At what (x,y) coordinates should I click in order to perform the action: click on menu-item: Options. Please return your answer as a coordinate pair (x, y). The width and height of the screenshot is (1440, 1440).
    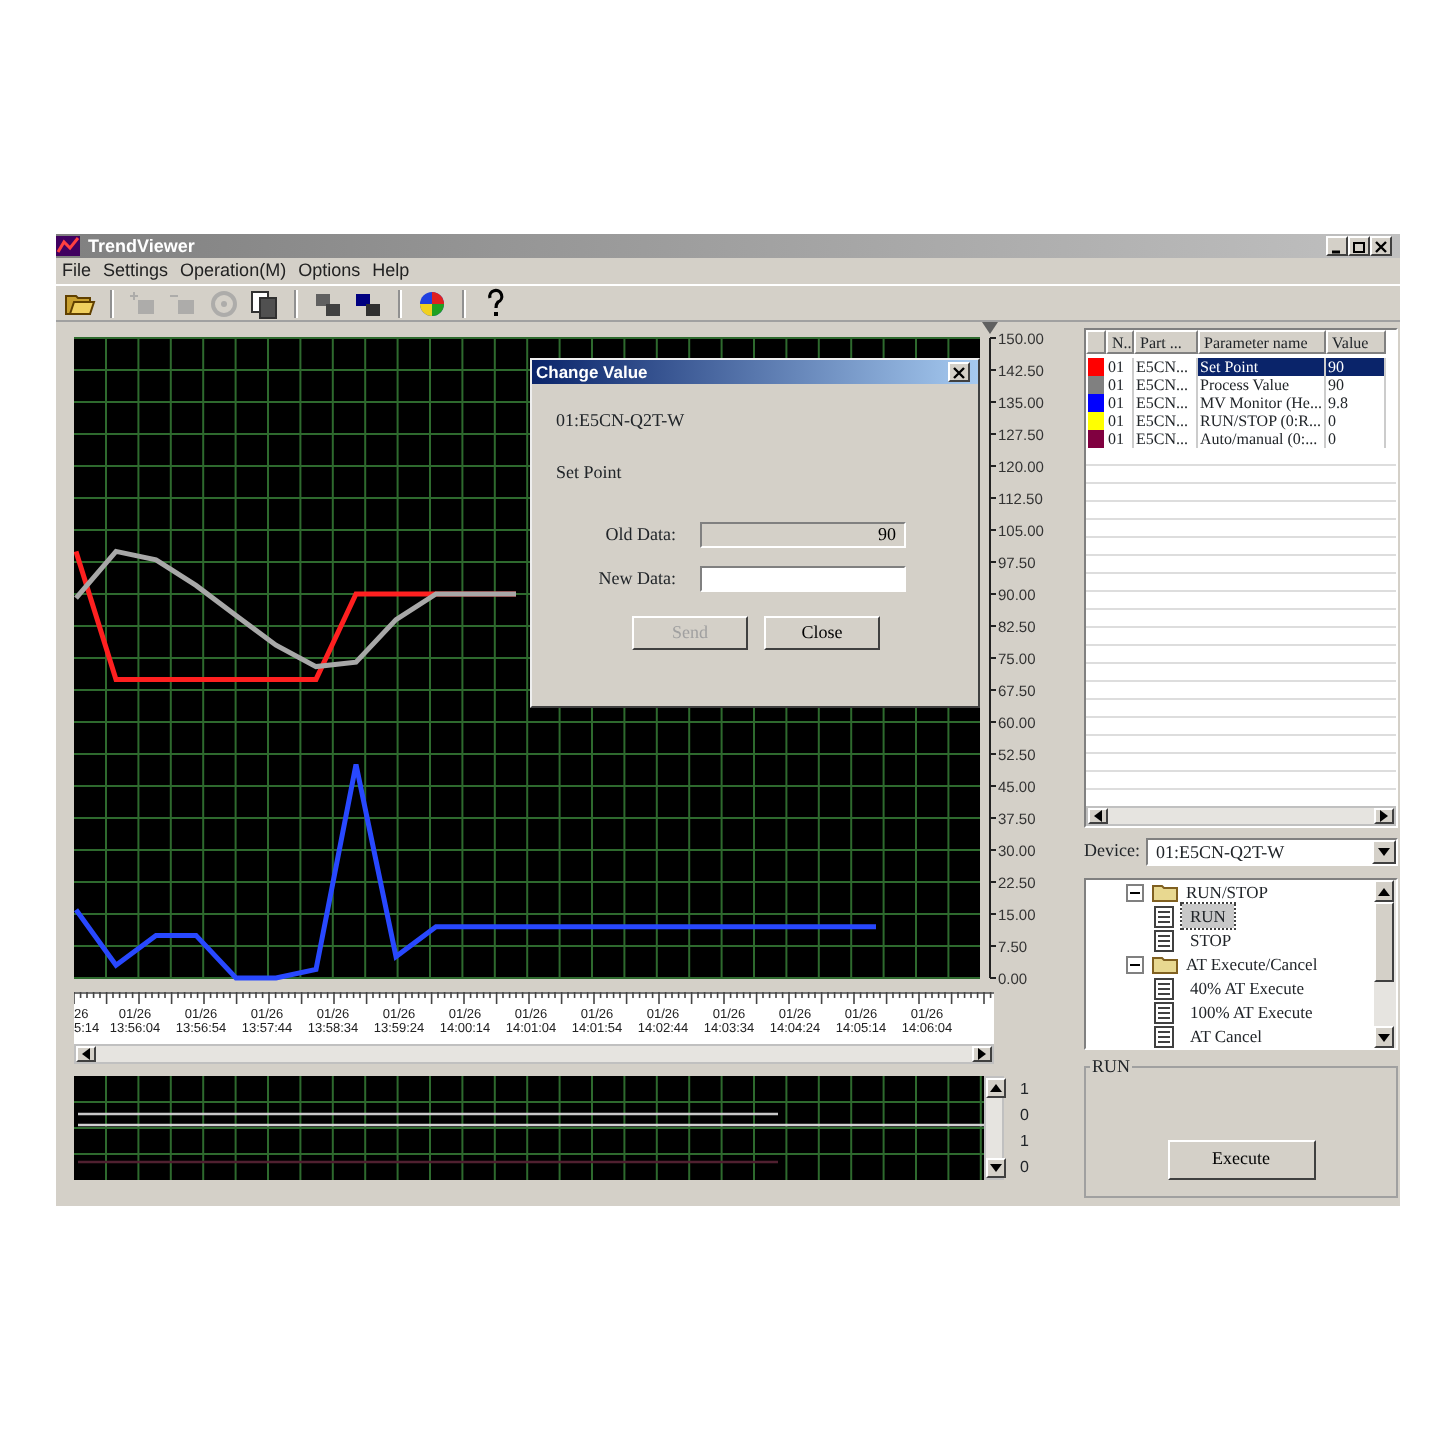
    Looking at the image, I should click on (329, 271).